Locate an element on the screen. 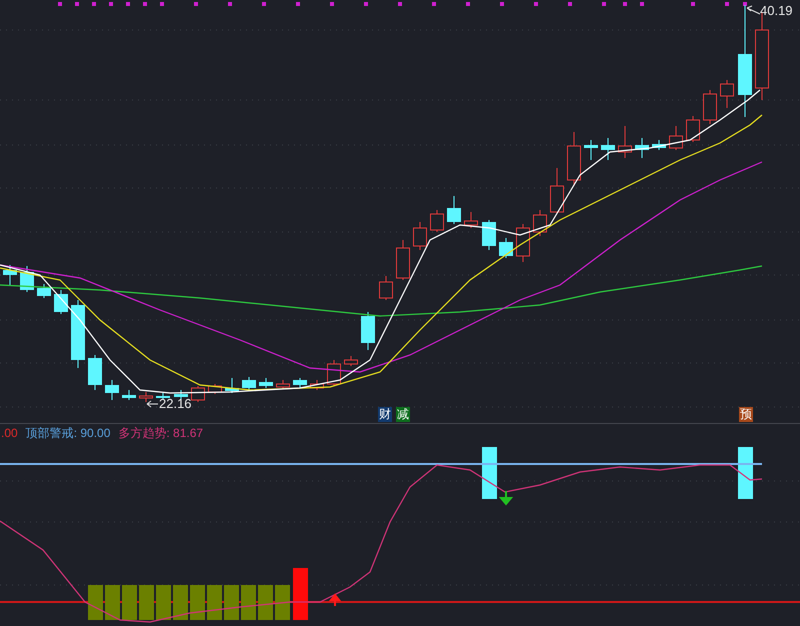 The height and width of the screenshot is (626, 800). high-price-label: 40.19 is located at coordinates (776, 10).